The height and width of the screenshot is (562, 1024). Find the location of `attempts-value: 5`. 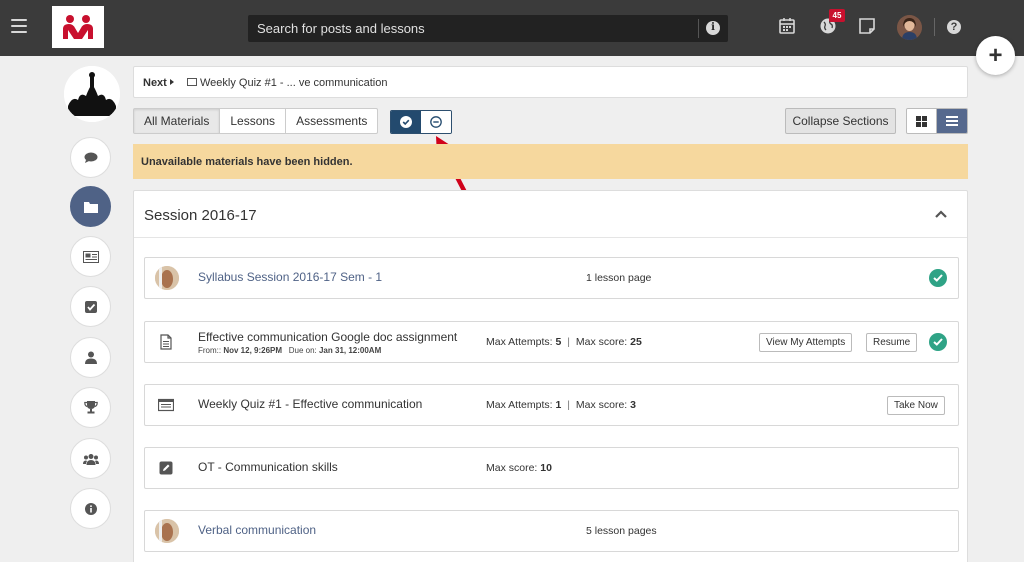

attempts-value: 5 is located at coordinates (558, 342).